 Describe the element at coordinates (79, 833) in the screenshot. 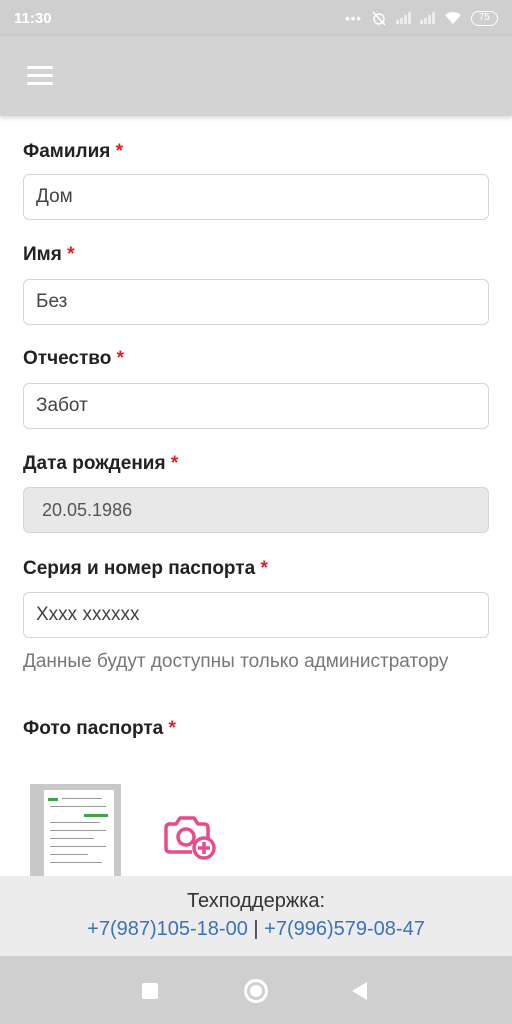

I see `document-preview-image` at that location.